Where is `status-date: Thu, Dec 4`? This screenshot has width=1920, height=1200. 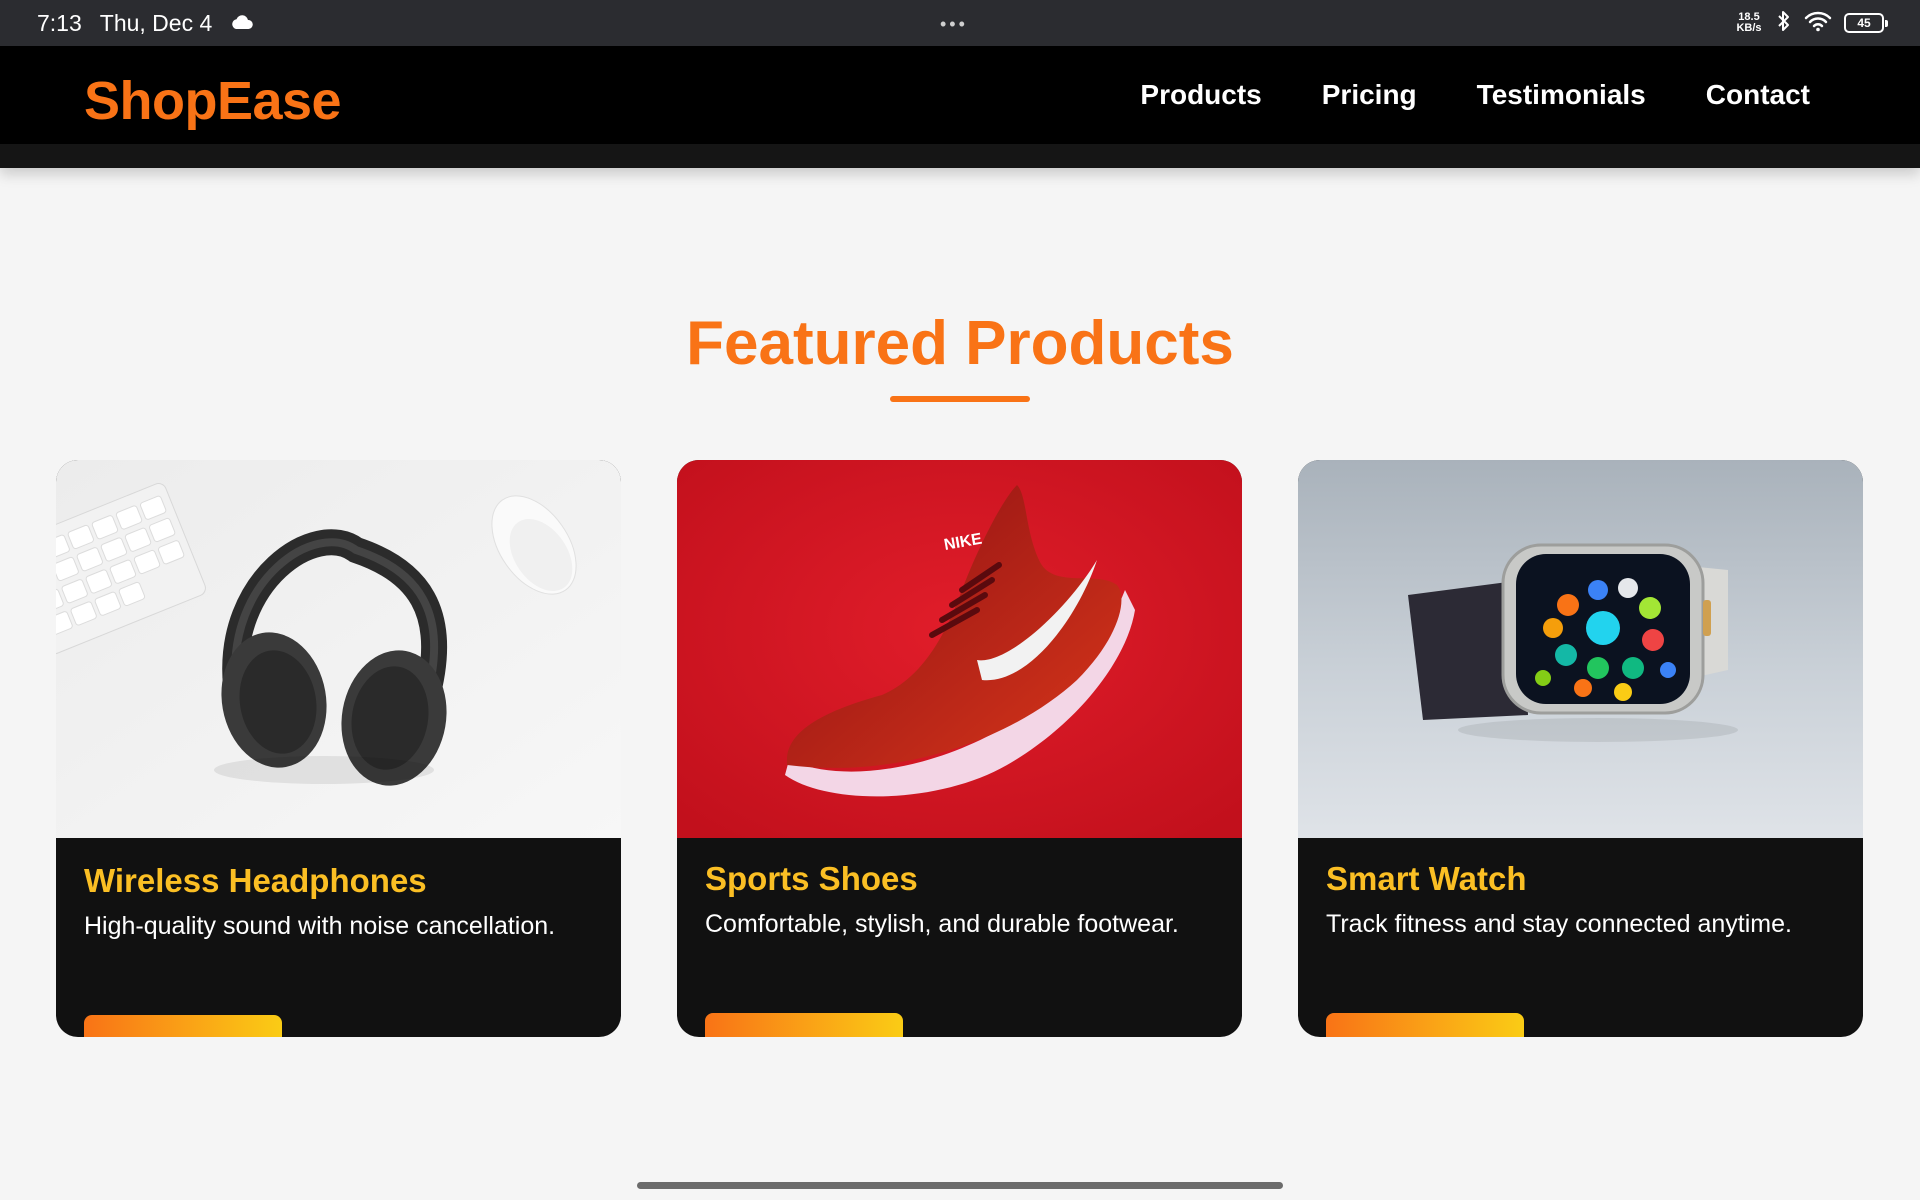
status-date: Thu, Dec 4 is located at coordinates (156, 22).